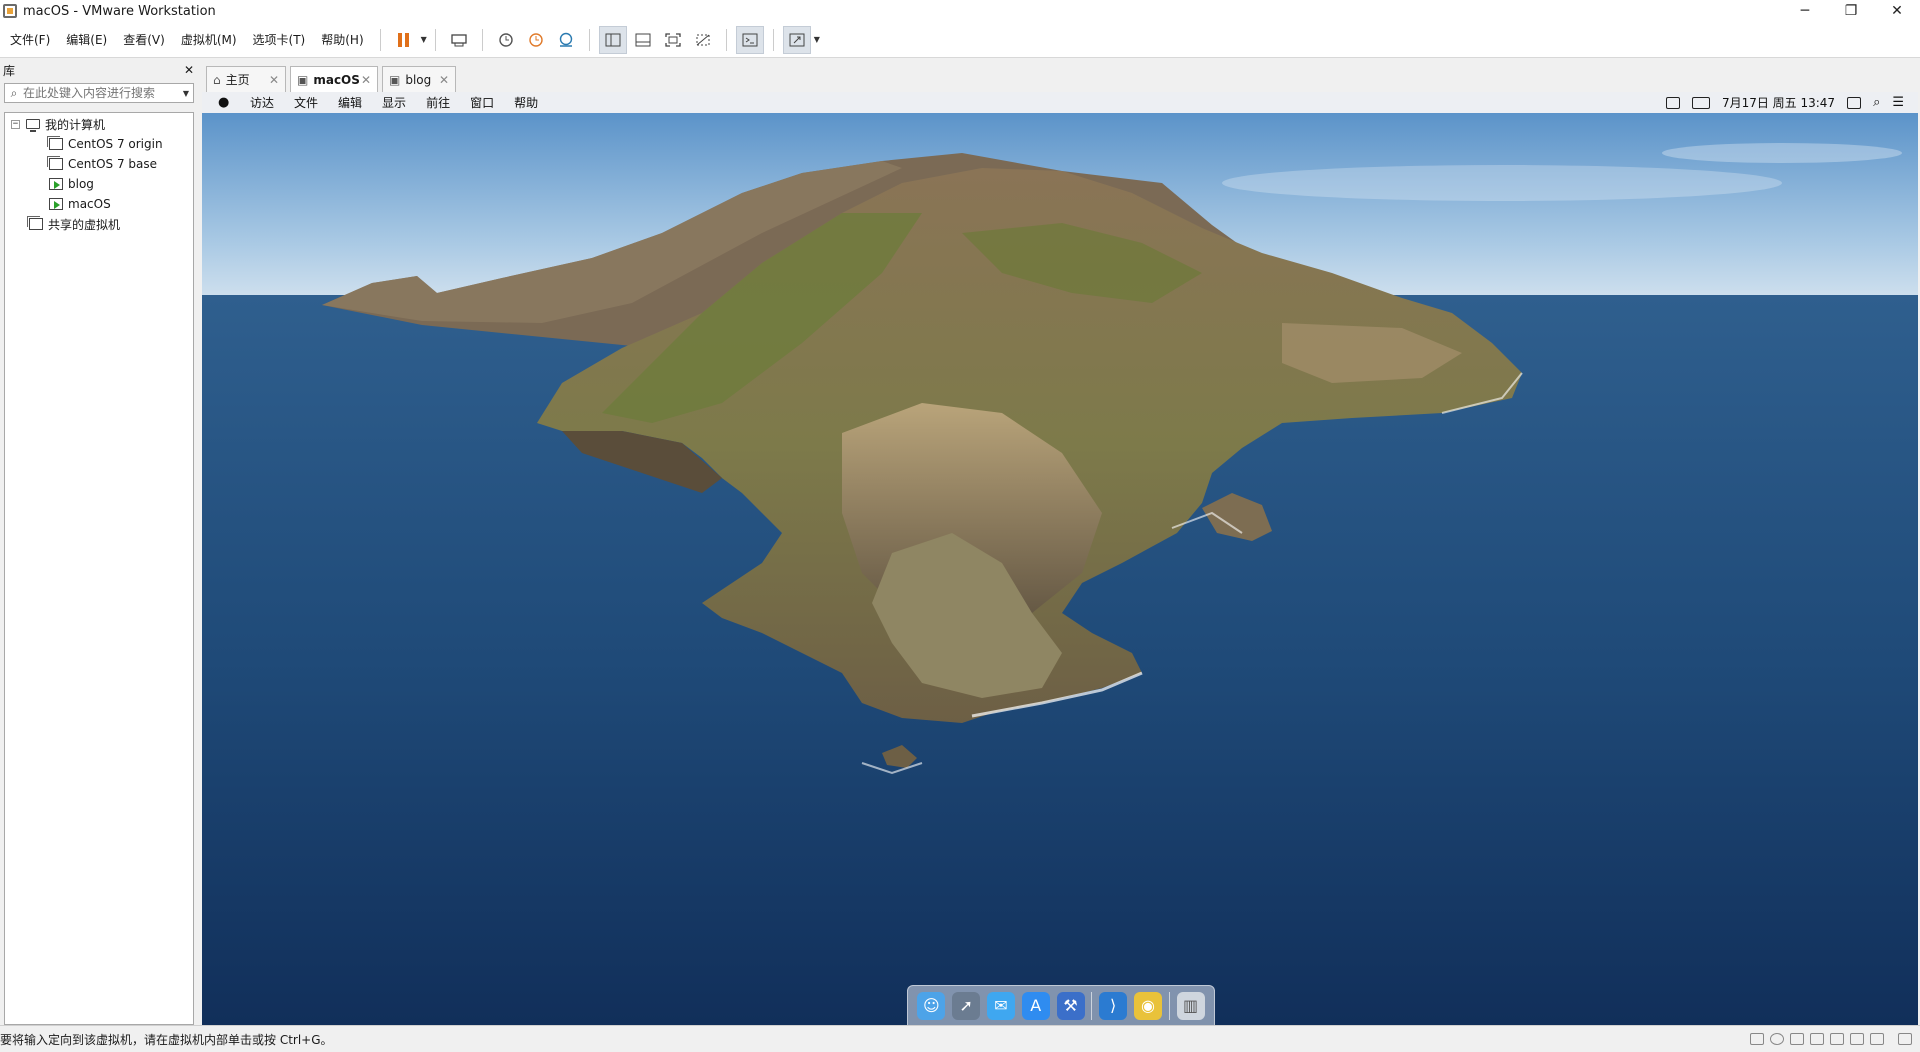 The height and width of the screenshot is (1052, 1920). I want to click on macos-menu-item: 编辑, so click(350, 102).